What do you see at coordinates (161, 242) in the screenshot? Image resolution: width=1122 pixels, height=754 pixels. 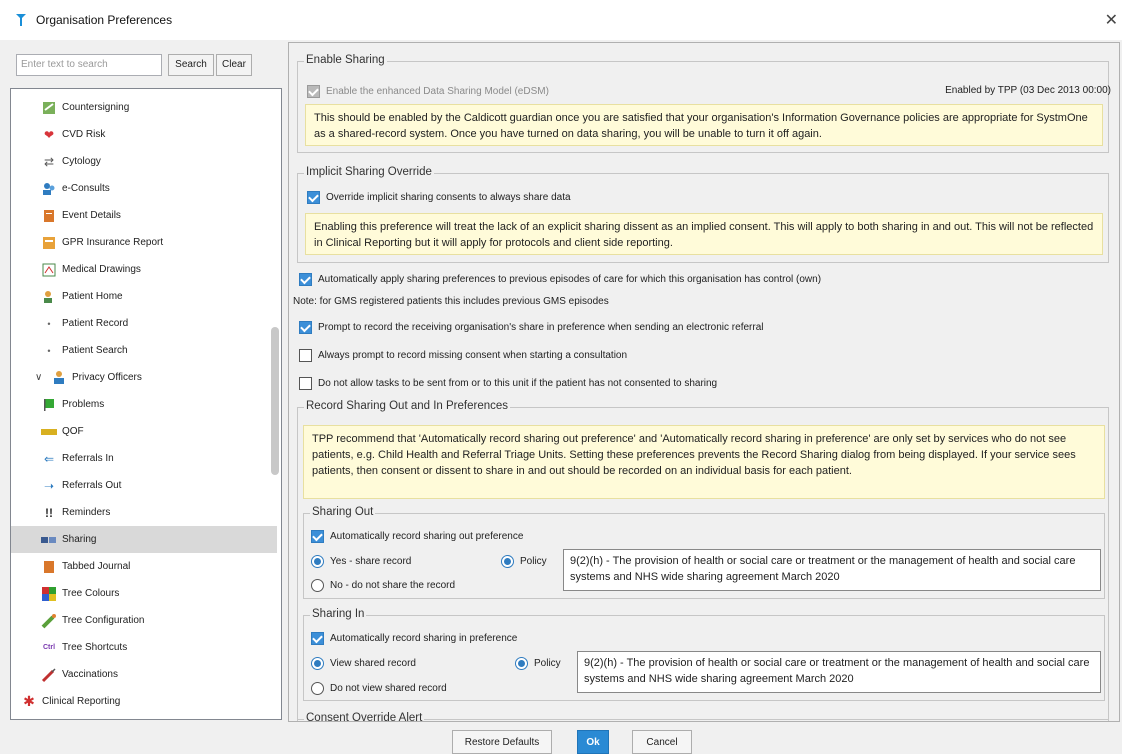 I see `tree-item-gpr-insurance-report: GPR Insurance Report` at bounding box center [161, 242].